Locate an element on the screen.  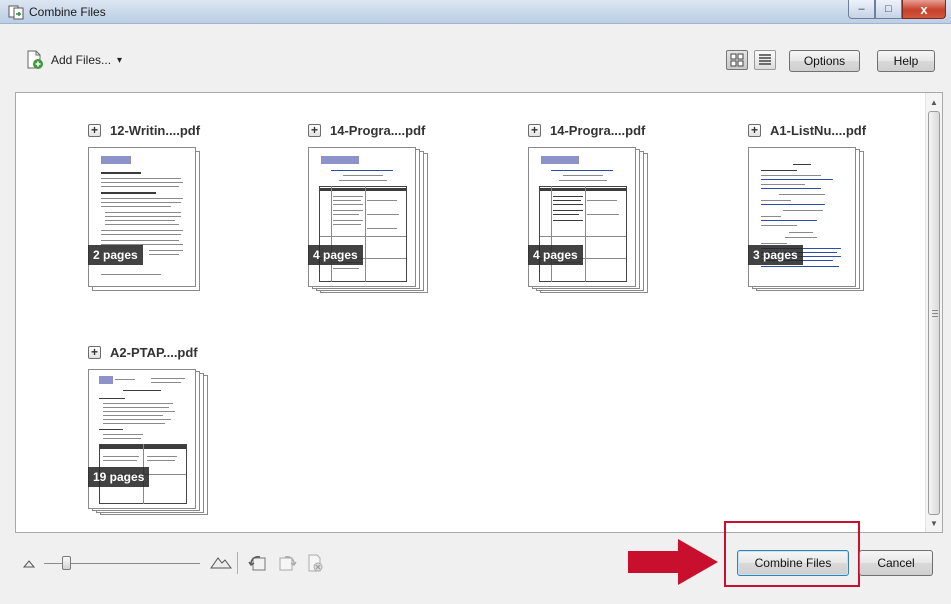
file-name: 12-Writin....pdf is located at coordinates (155, 130).